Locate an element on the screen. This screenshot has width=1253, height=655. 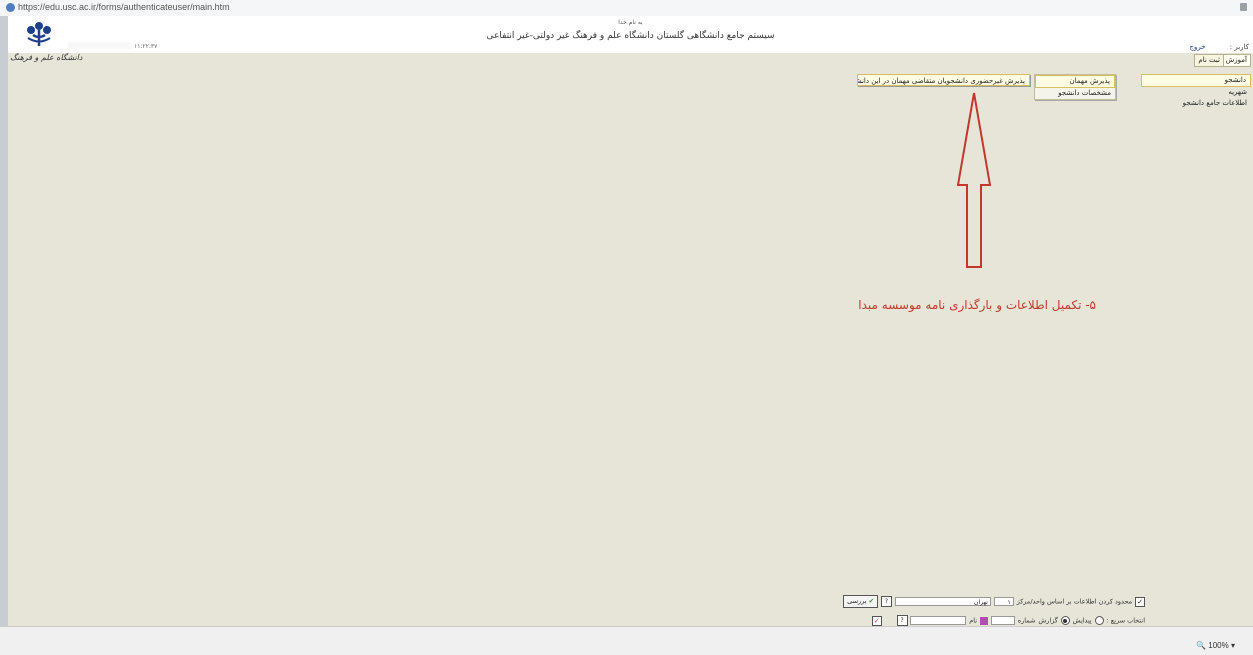
center-code-input: ۱ is located at coordinates (1003, 601).